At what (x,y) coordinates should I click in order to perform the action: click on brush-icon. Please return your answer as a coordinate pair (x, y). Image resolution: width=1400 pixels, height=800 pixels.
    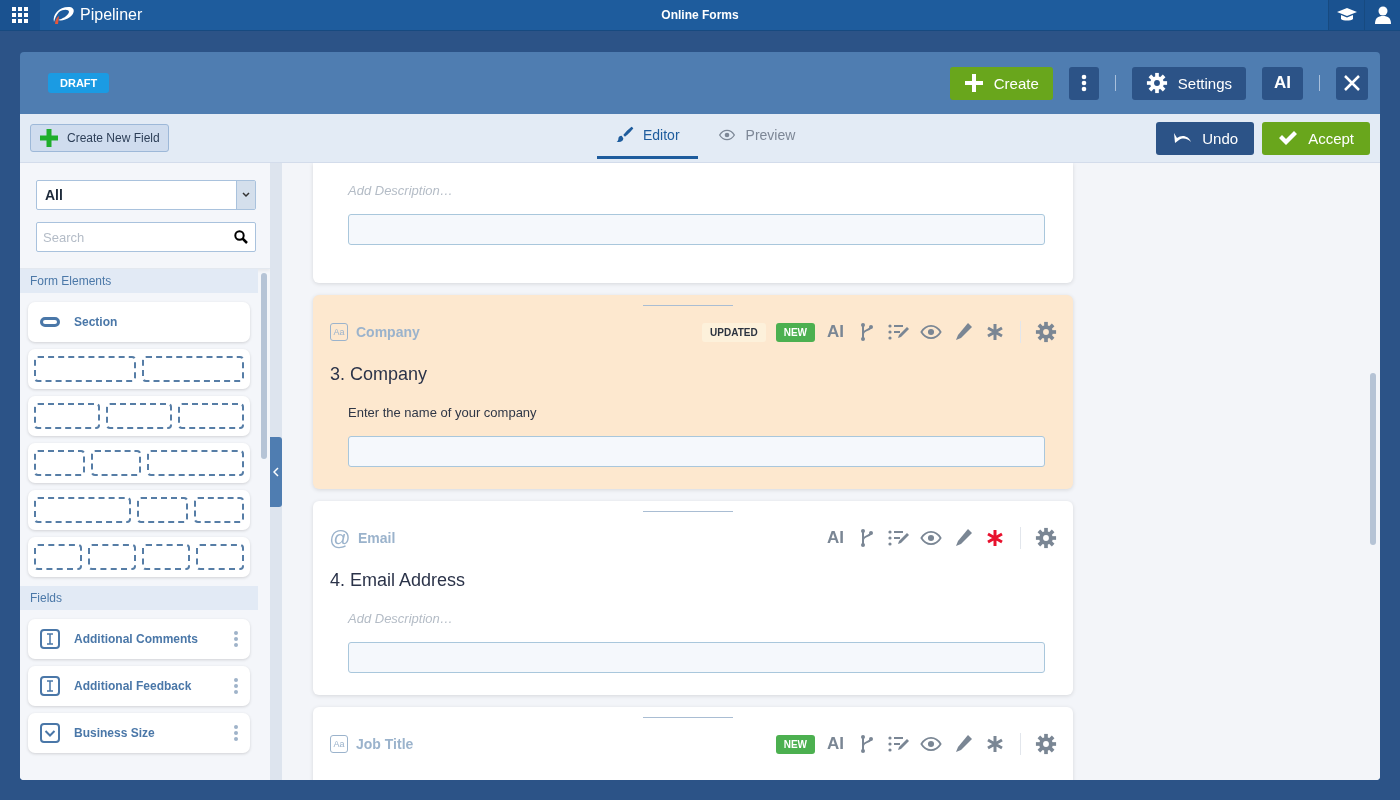
    Looking at the image, I should click on (625, 135).